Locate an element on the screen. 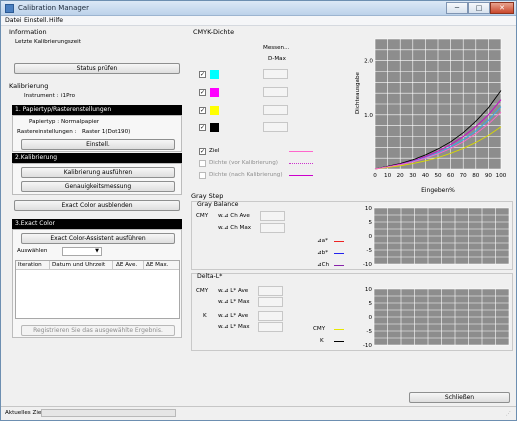  column-de-max: ΔE Max. is located at coordinates (157, 265).